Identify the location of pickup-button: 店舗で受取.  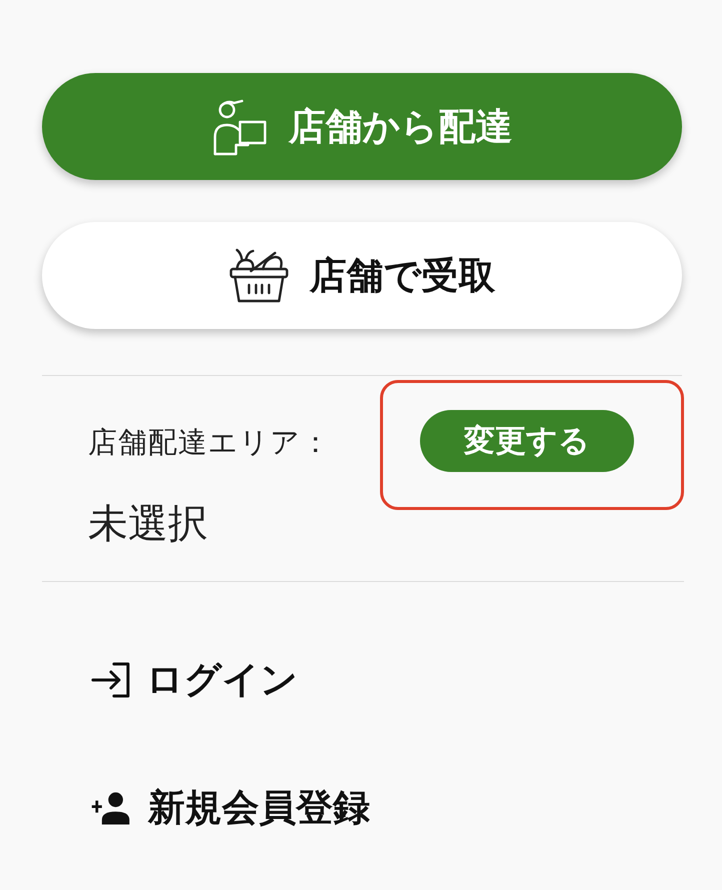
(362, 275).